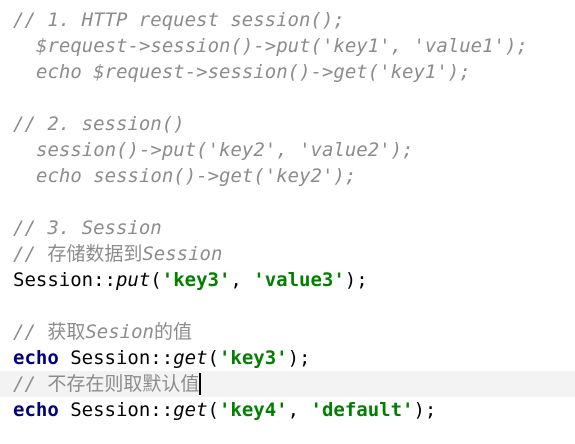 The width and height of the screenshot is (575, 444). Describe the element at coordinates (287, 124) in the screenshot. I see `code-line-comment-2: // 2. session()` at that location.